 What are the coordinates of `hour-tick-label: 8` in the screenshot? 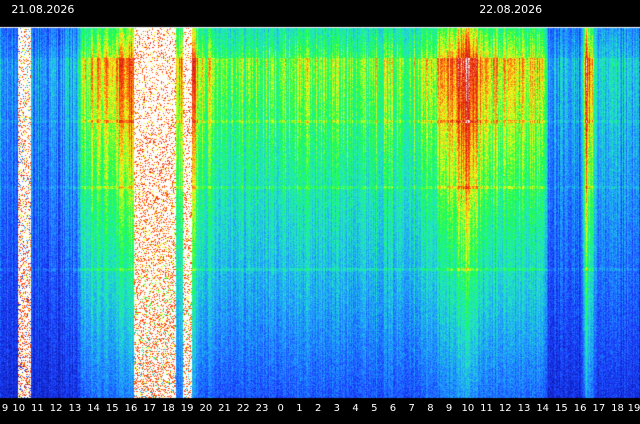 It's located at (430, 408).